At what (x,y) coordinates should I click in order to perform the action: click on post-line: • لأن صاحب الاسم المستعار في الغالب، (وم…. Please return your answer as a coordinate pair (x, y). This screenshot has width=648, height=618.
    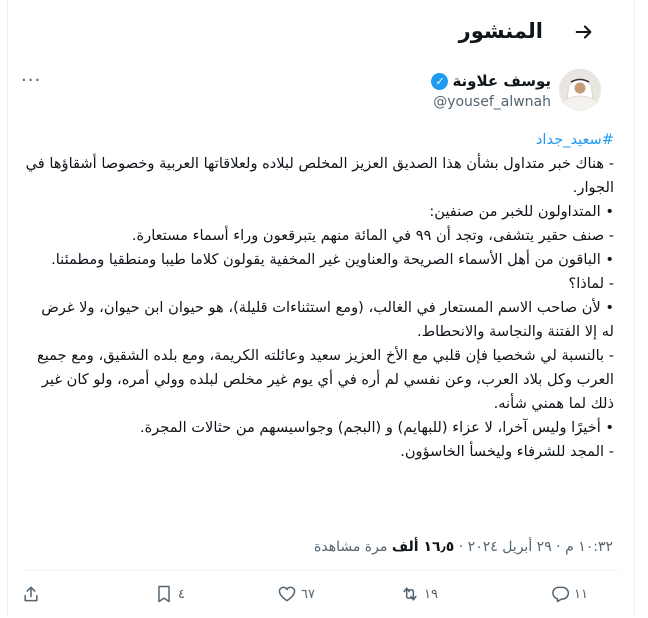
    Looking at the image, I should click on (327, 319).